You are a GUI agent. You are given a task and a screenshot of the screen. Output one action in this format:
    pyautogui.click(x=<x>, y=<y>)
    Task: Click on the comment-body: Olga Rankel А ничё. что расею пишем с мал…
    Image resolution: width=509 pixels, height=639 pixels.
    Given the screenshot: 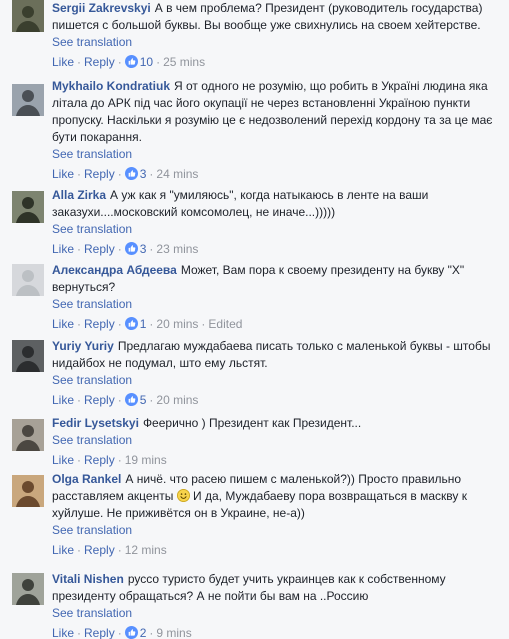 What is the action you would take?
    pyautogui.click(x=276, y=496)
    